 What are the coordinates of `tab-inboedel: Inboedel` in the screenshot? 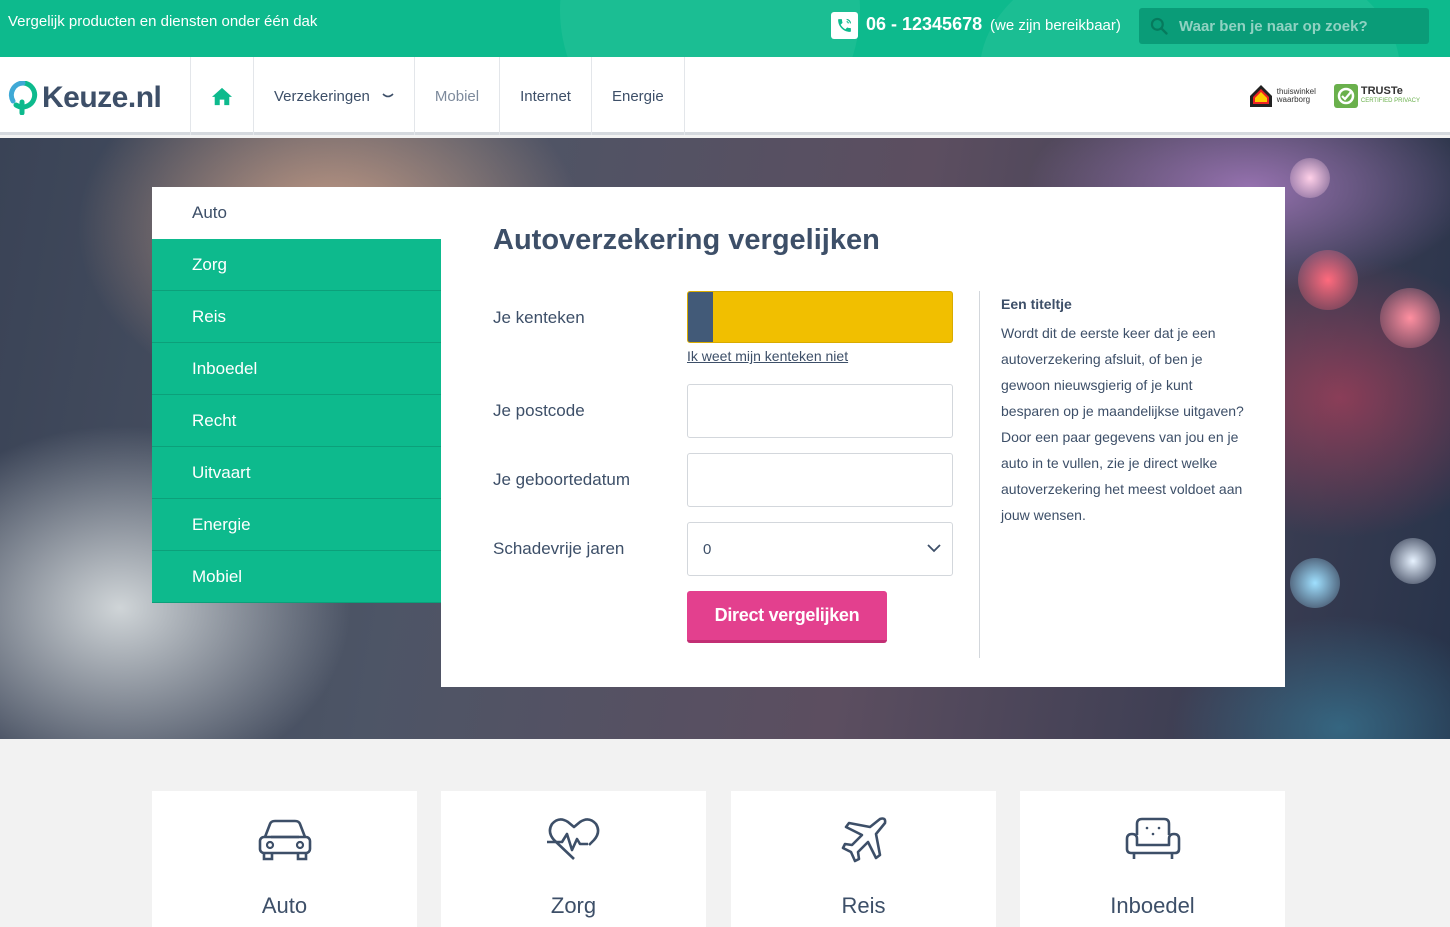 It's located at (296, 369).